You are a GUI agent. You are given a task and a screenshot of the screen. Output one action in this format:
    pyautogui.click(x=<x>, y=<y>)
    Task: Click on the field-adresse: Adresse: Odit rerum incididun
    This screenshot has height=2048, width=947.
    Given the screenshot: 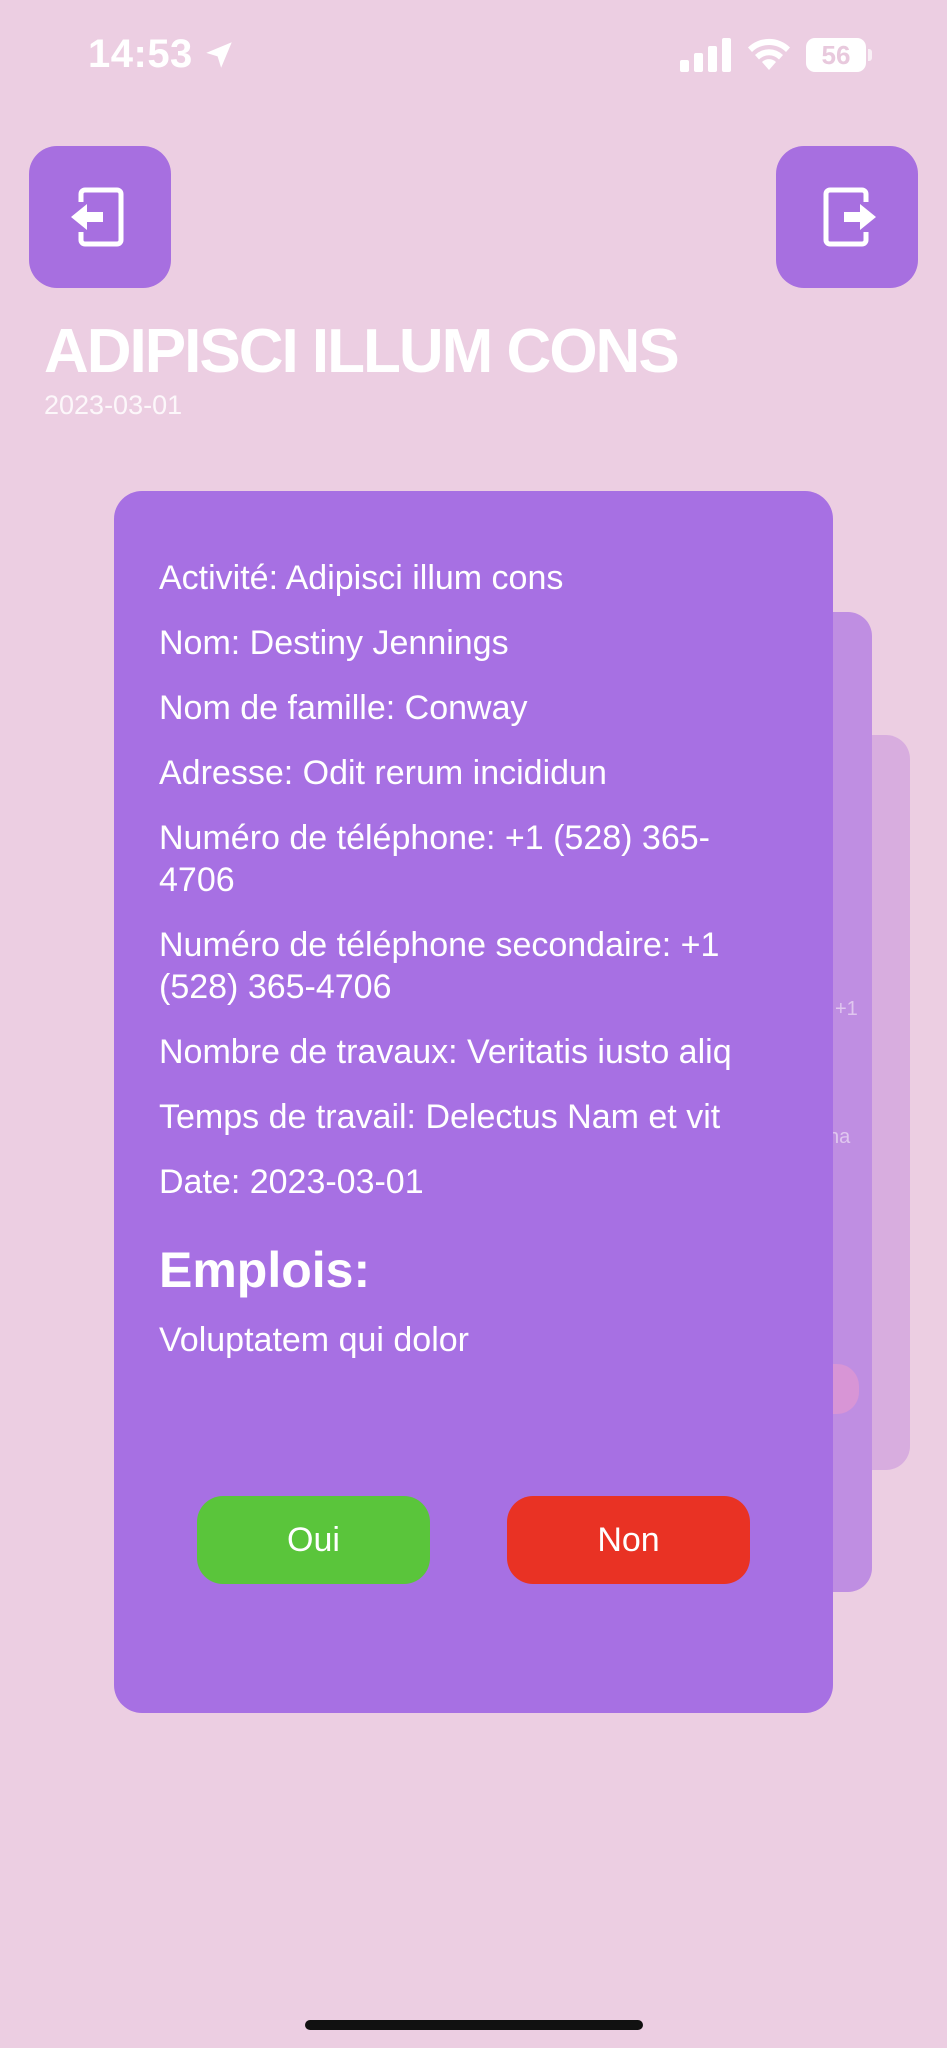 What is the action you would take?
    pyautogui.click(x=383, y=773)
    